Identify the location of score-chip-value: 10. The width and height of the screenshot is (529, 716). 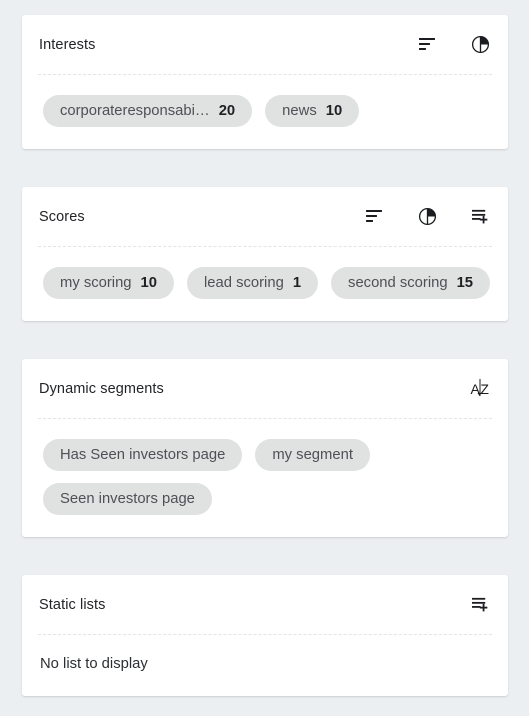
(149, 283).